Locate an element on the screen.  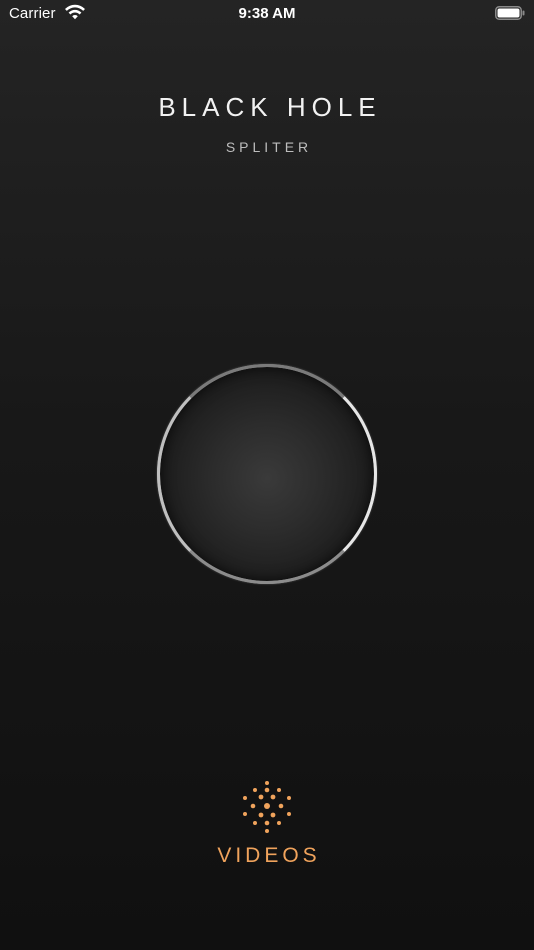
orb-ring is located at coordinates (267, 474).